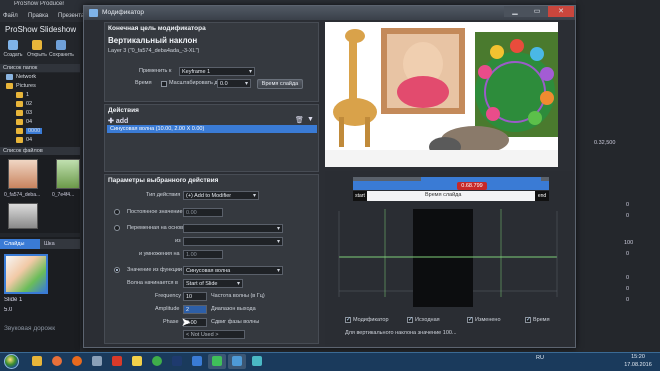  I want to click on taskbar-camtasia, so click(217, 361).